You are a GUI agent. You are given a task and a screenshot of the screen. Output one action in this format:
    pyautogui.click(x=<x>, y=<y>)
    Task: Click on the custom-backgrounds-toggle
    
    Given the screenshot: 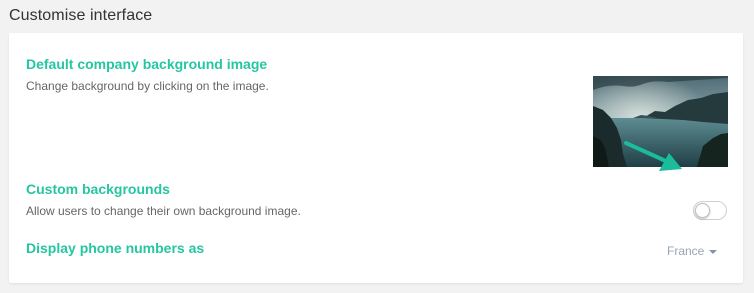 What is the action you would take?
    pyautogui.click(x=710, y=210)
    